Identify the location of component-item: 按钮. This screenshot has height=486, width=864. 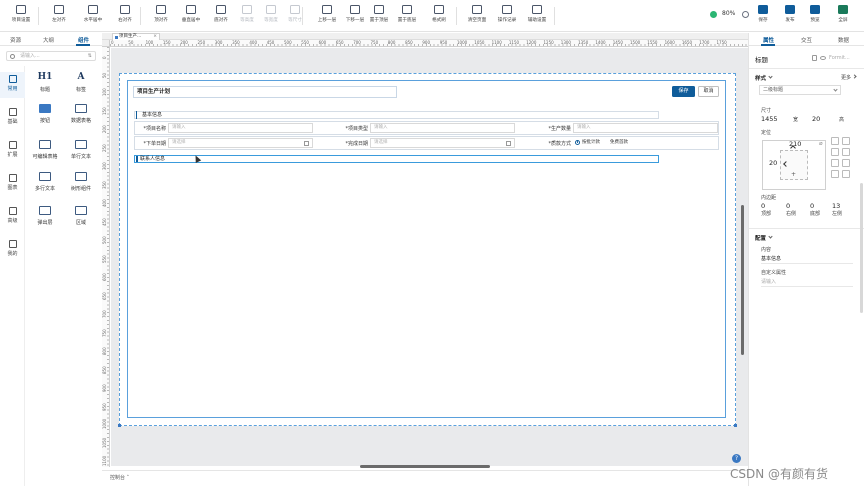
(45, 115).